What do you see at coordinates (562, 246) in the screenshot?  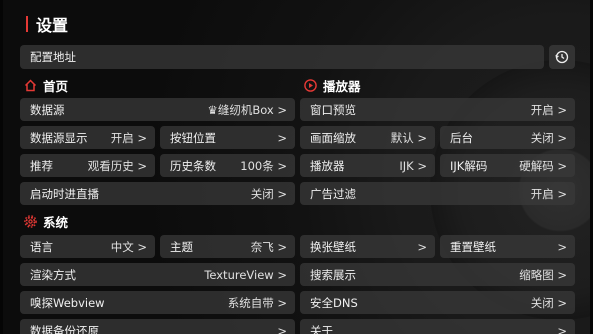 I see `reset-wallpaper-value: >` at bounding box center [562, 246].